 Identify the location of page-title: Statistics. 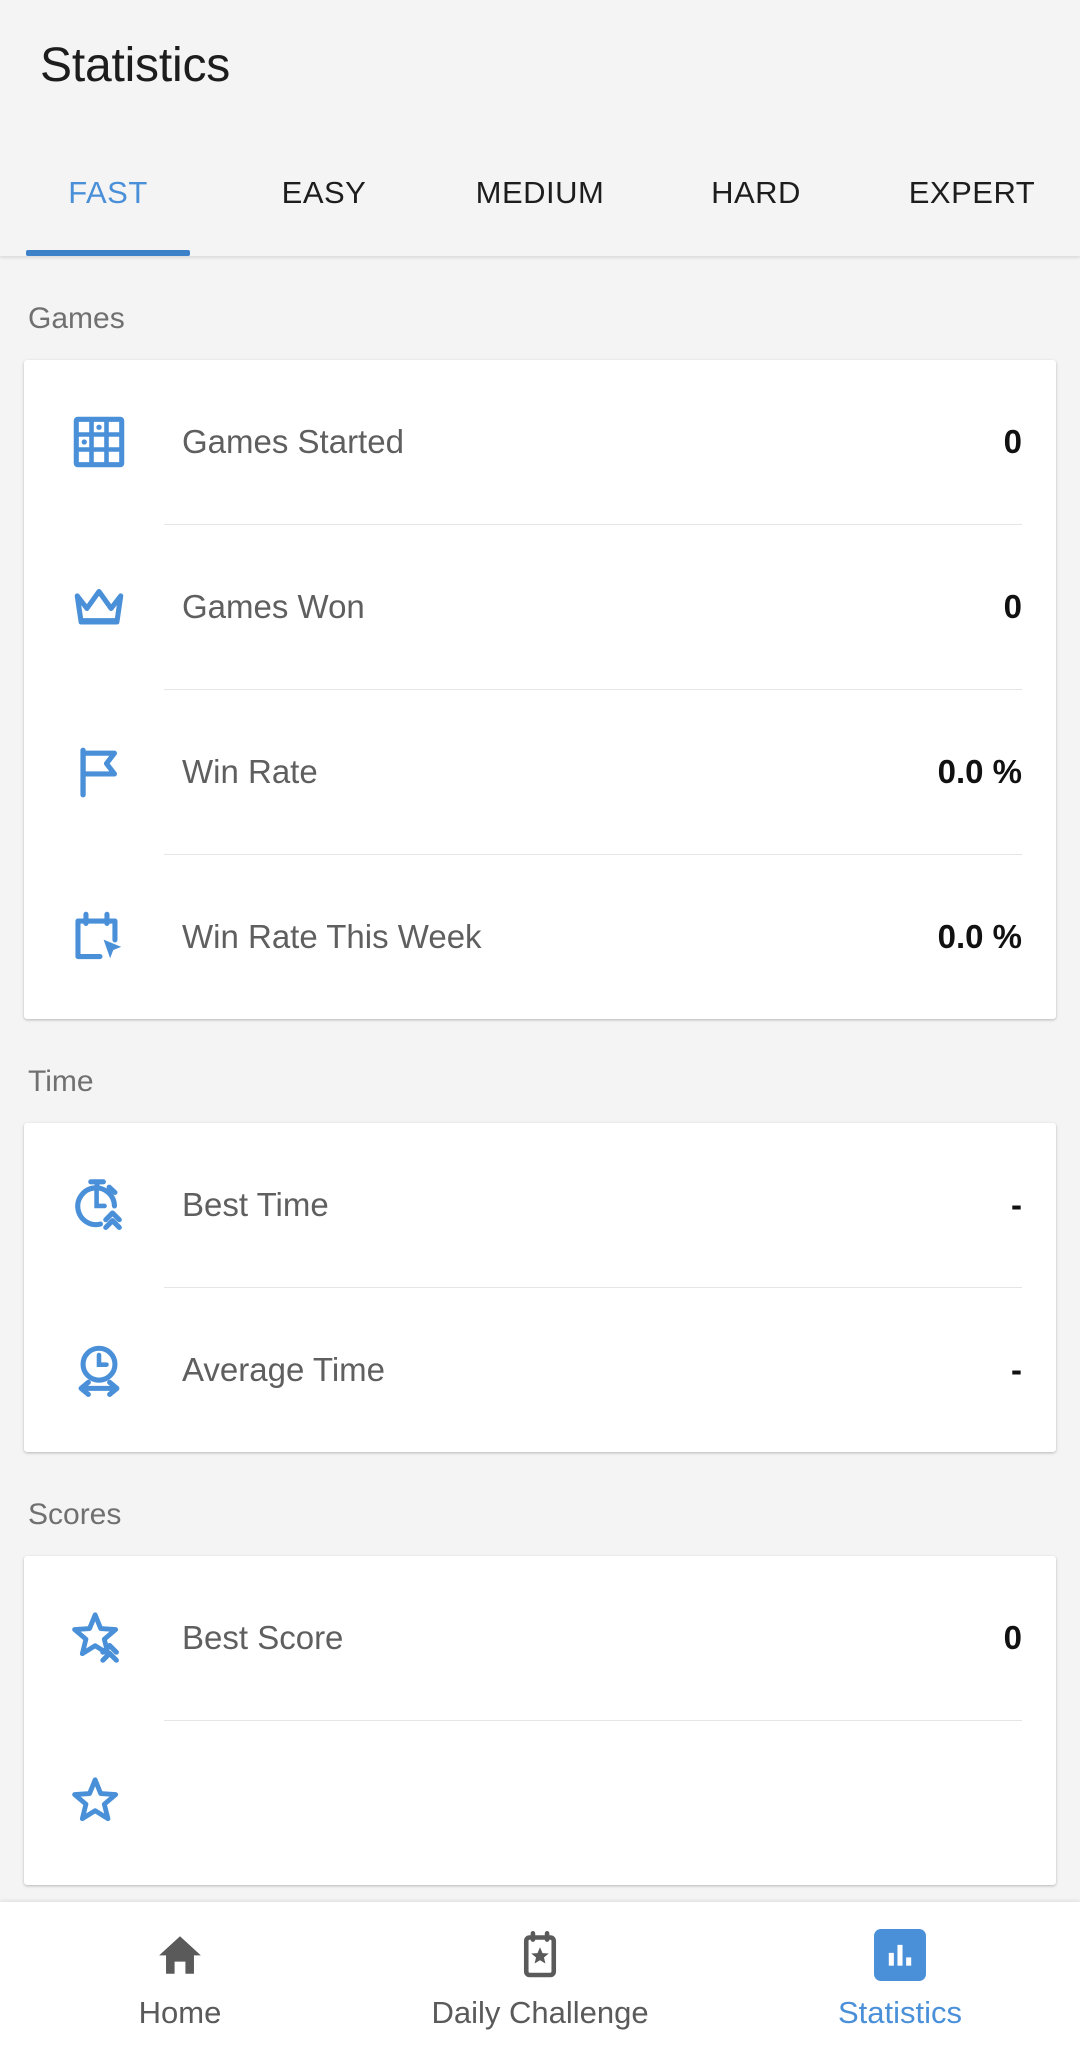
(135, 65).